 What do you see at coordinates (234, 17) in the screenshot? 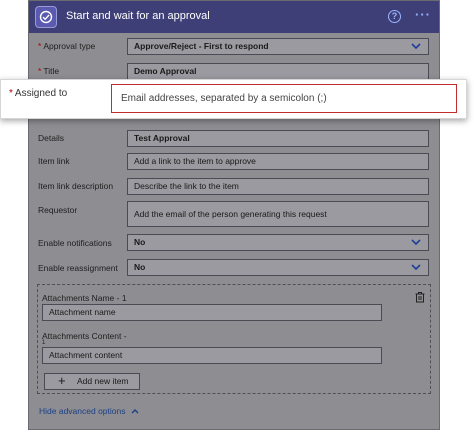
I see `card-header: Start and wait for an approval ? ···` at bounding box center [234, 17].